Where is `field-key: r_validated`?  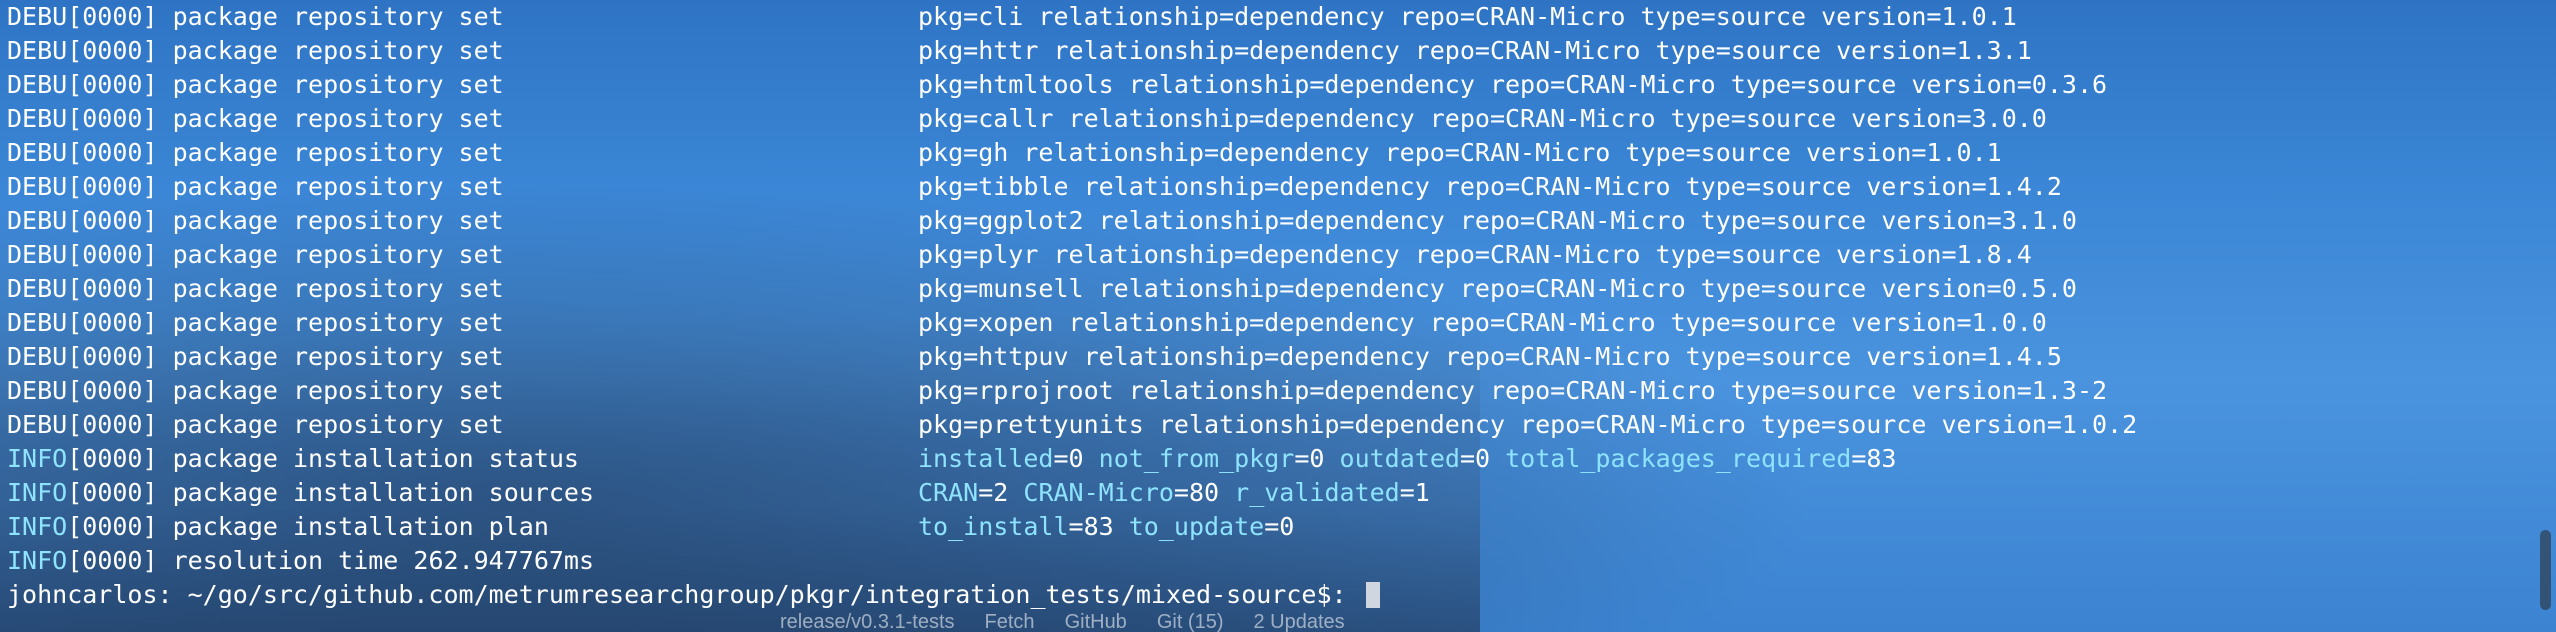
field-key: r_validated is located at coordinates (1317, 492).